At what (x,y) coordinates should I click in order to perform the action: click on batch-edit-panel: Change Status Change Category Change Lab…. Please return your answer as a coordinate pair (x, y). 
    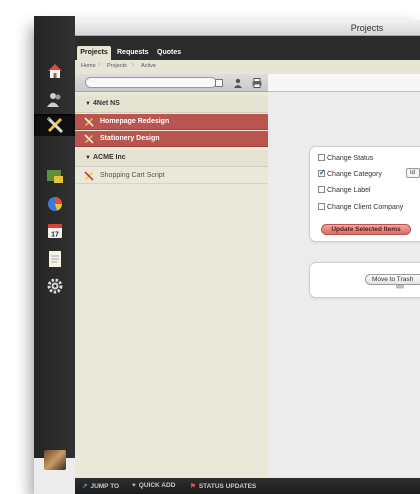
    Looking at the image, I should click on (364, 194).